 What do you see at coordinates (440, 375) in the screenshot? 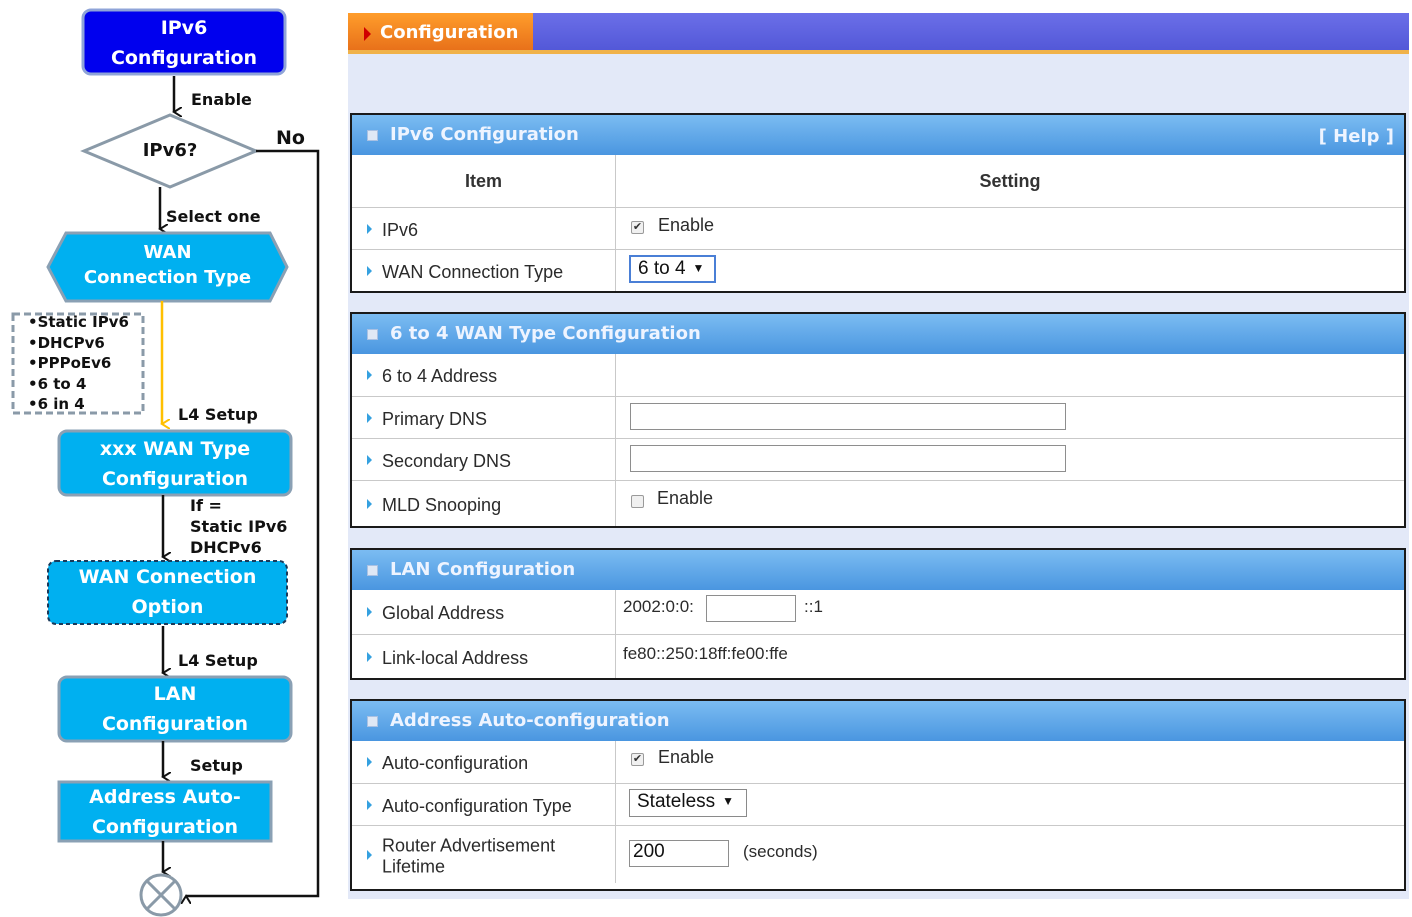
I see `sixto4-address-label: 6 to 4 Address` at bounding box center [440, 375].